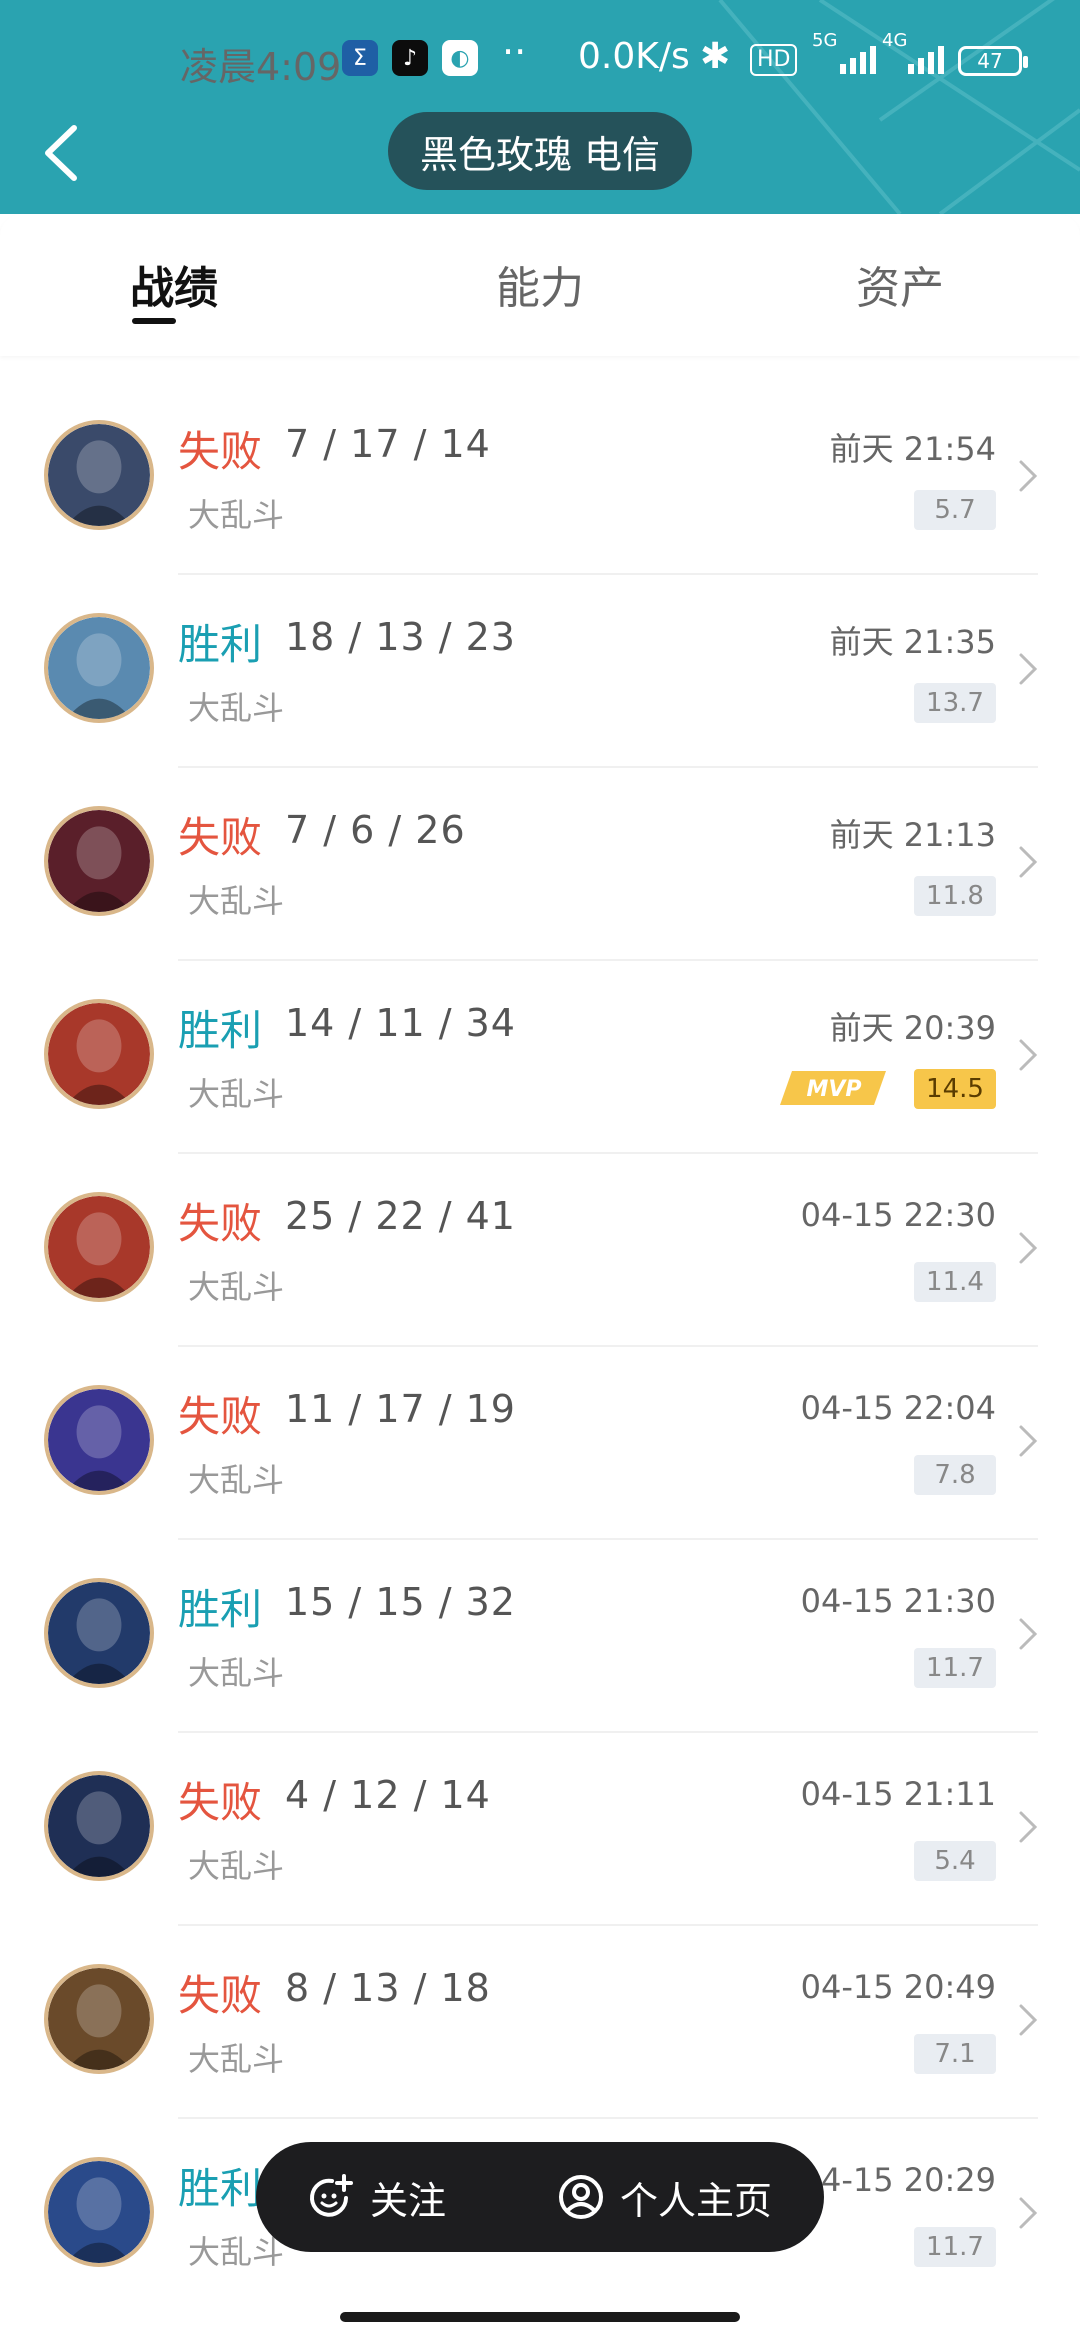  Describe the element at coordinates (955, 1475) in the screenshot. I see `match-score: 7.8` at that location.